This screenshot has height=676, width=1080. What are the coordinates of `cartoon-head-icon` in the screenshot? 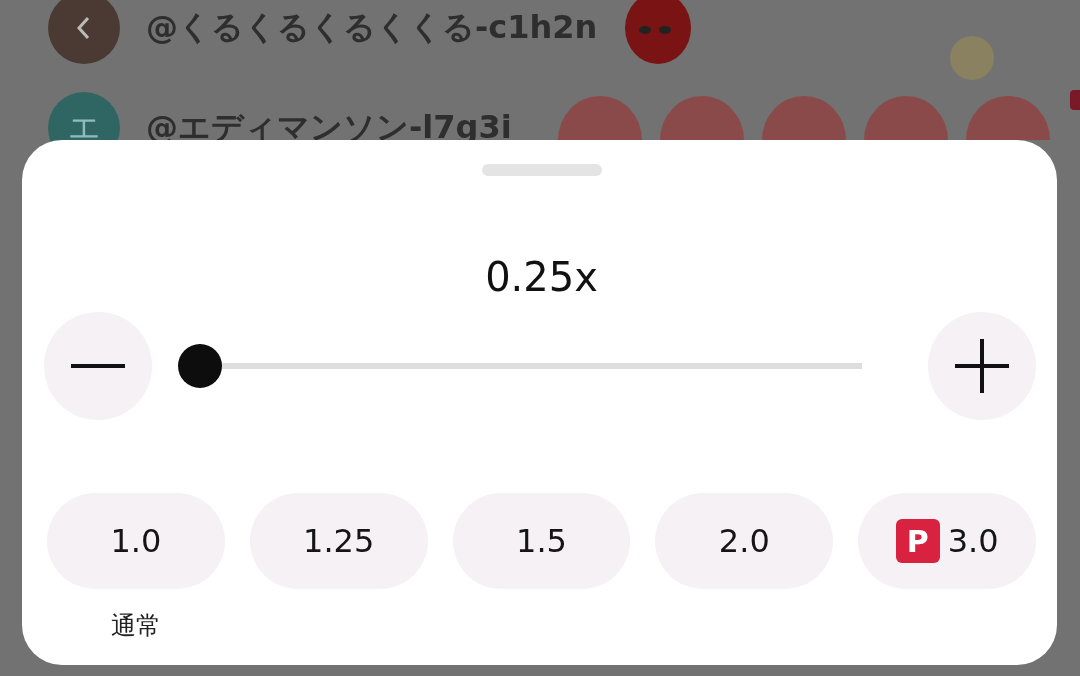 It's located at (658, 33).